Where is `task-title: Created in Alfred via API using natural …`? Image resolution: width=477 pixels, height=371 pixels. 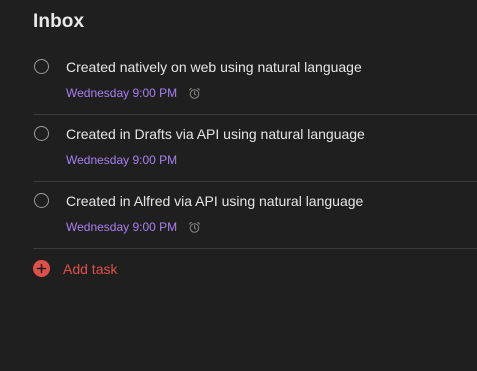 task-title: Created in Alfred via API using natural … is located at coordinates (214, 201).